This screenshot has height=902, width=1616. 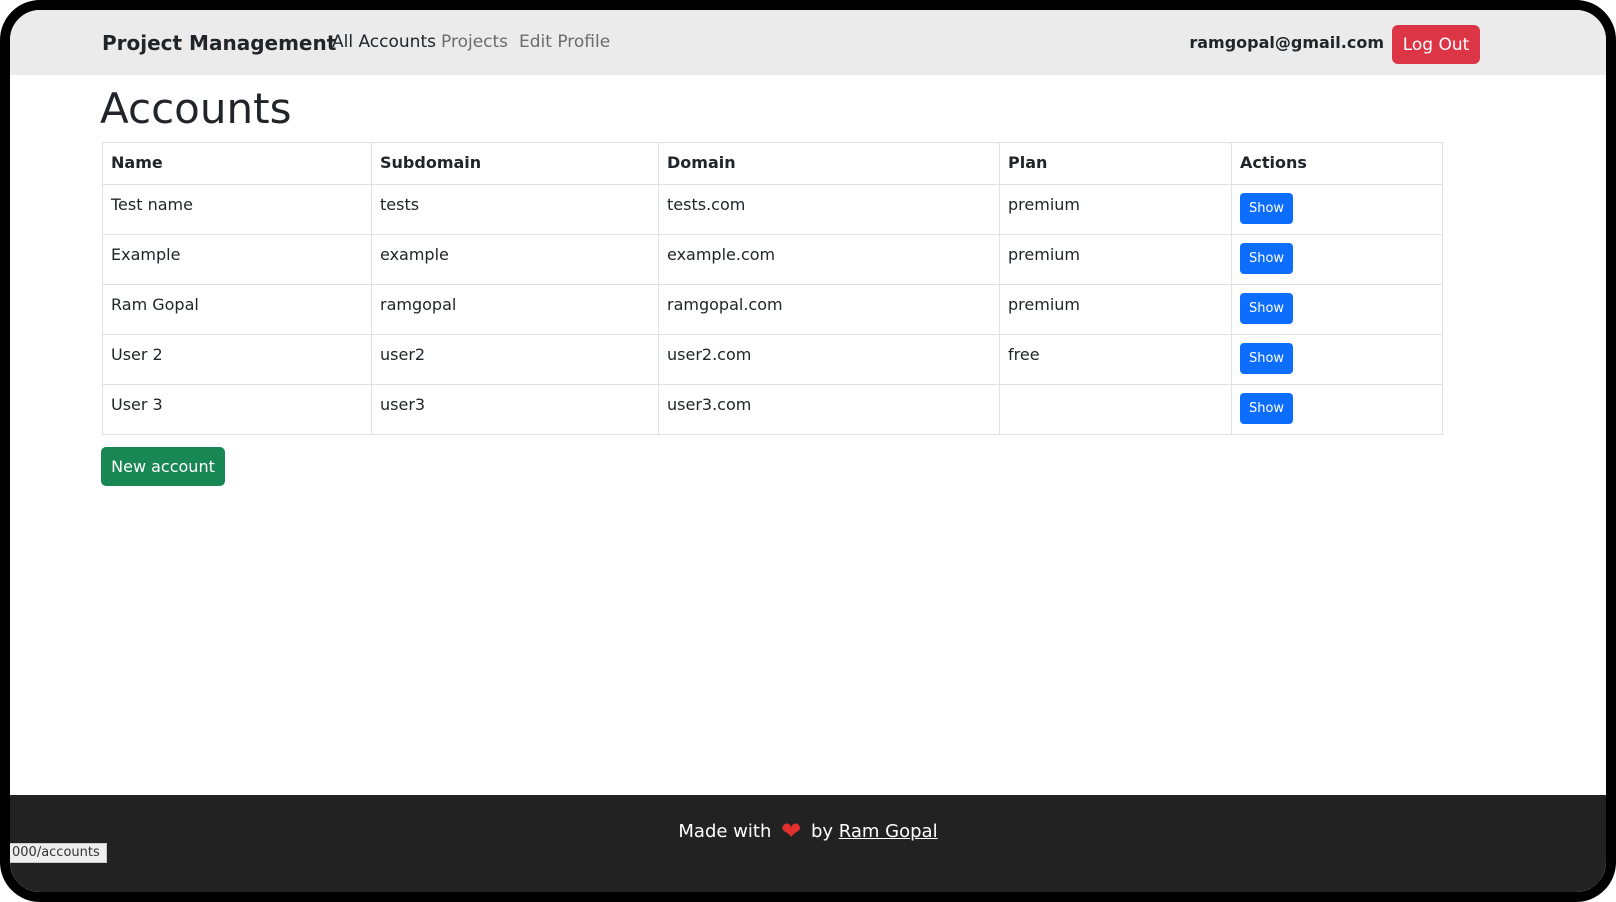 I want to click on column-header-name: Name, so click(x=237, y=163).